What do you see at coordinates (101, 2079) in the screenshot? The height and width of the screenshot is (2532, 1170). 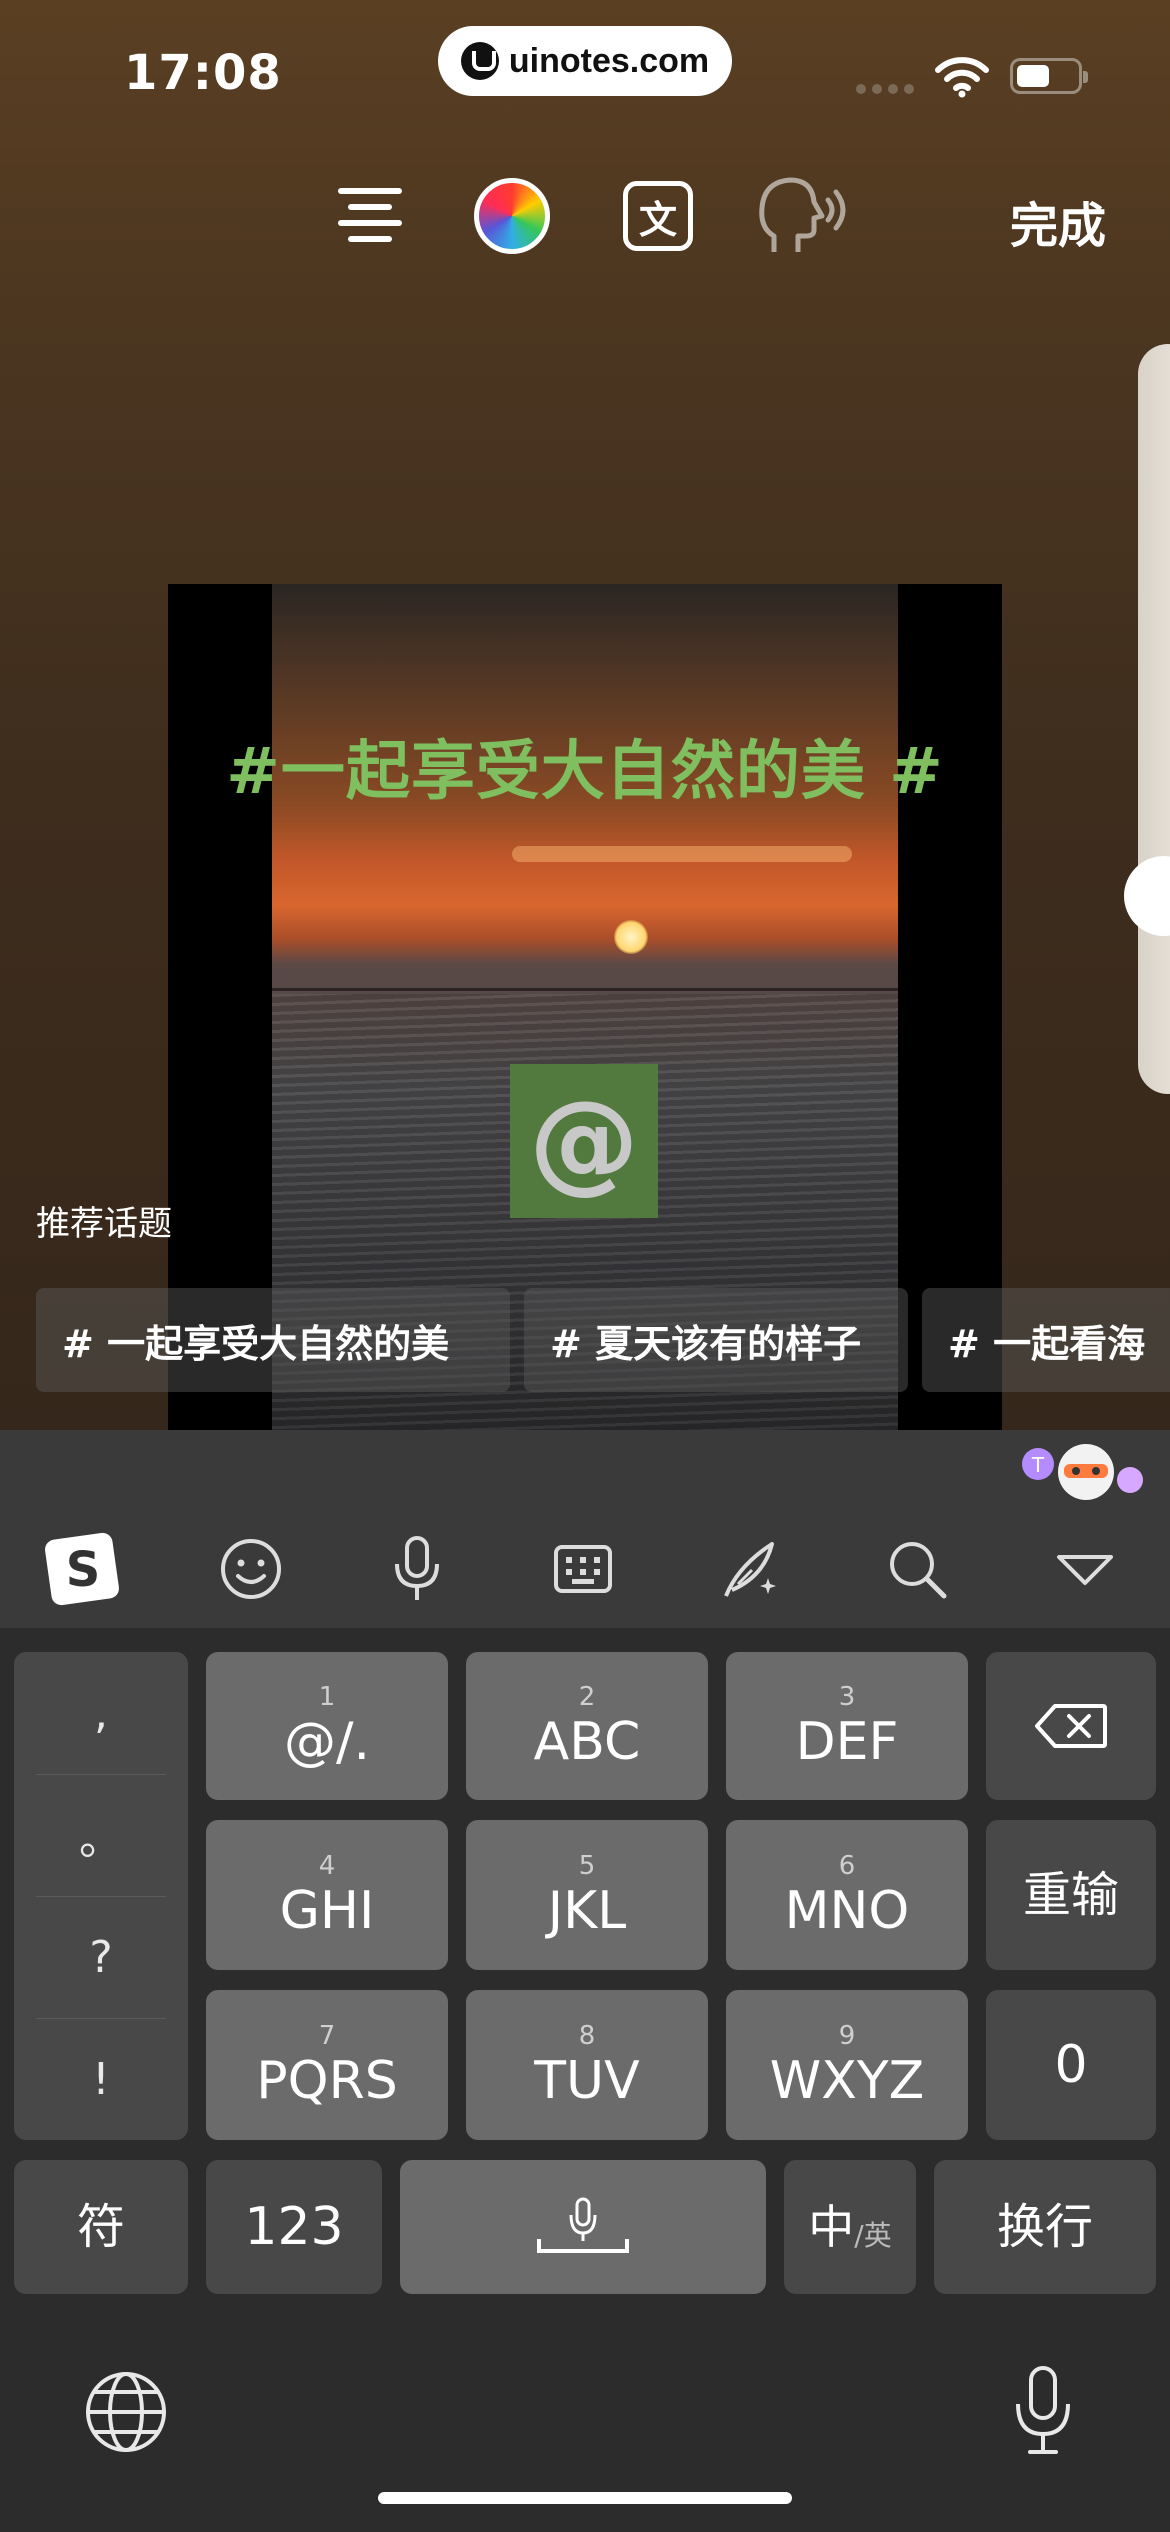 I see `punct-key: !` at bounding box center [101, 2079].